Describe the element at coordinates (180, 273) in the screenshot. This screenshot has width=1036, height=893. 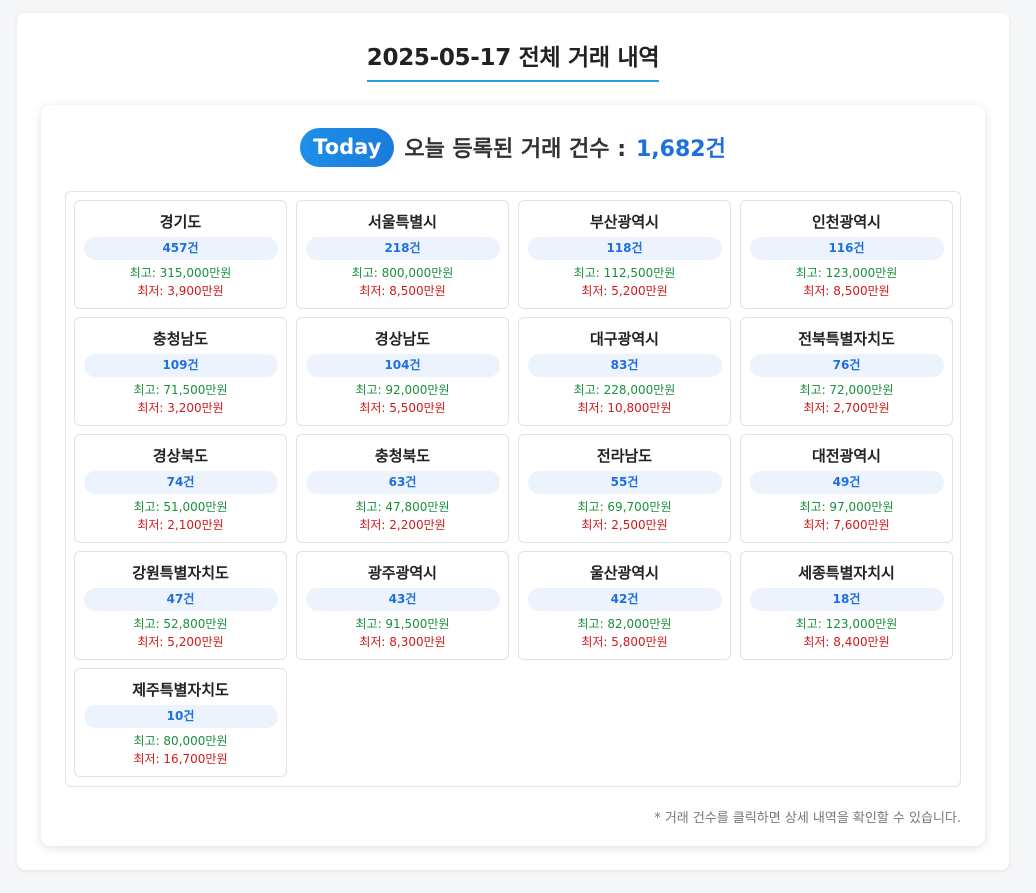
I see `region-max-price: 최고: 315,000만원` at that location.